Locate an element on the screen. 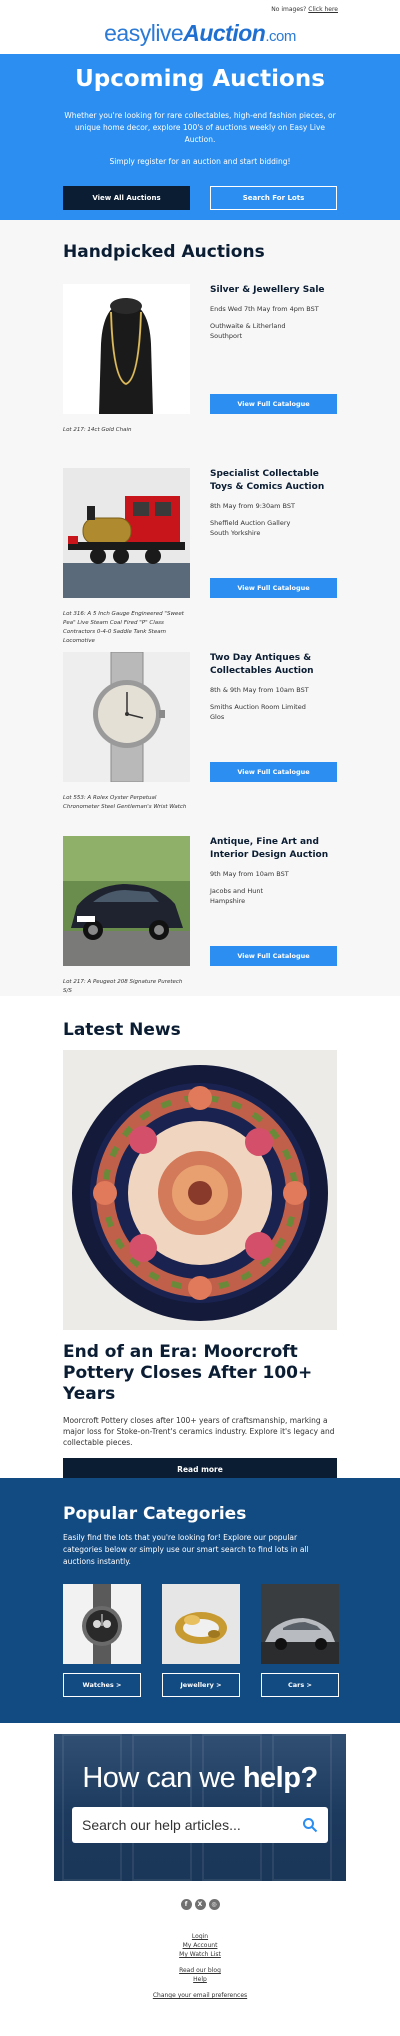 The height and width of the screenshot is (2036, 400). auction-title: Two Day Antiques & Collectables Auction is located at coordinates (273, 665).